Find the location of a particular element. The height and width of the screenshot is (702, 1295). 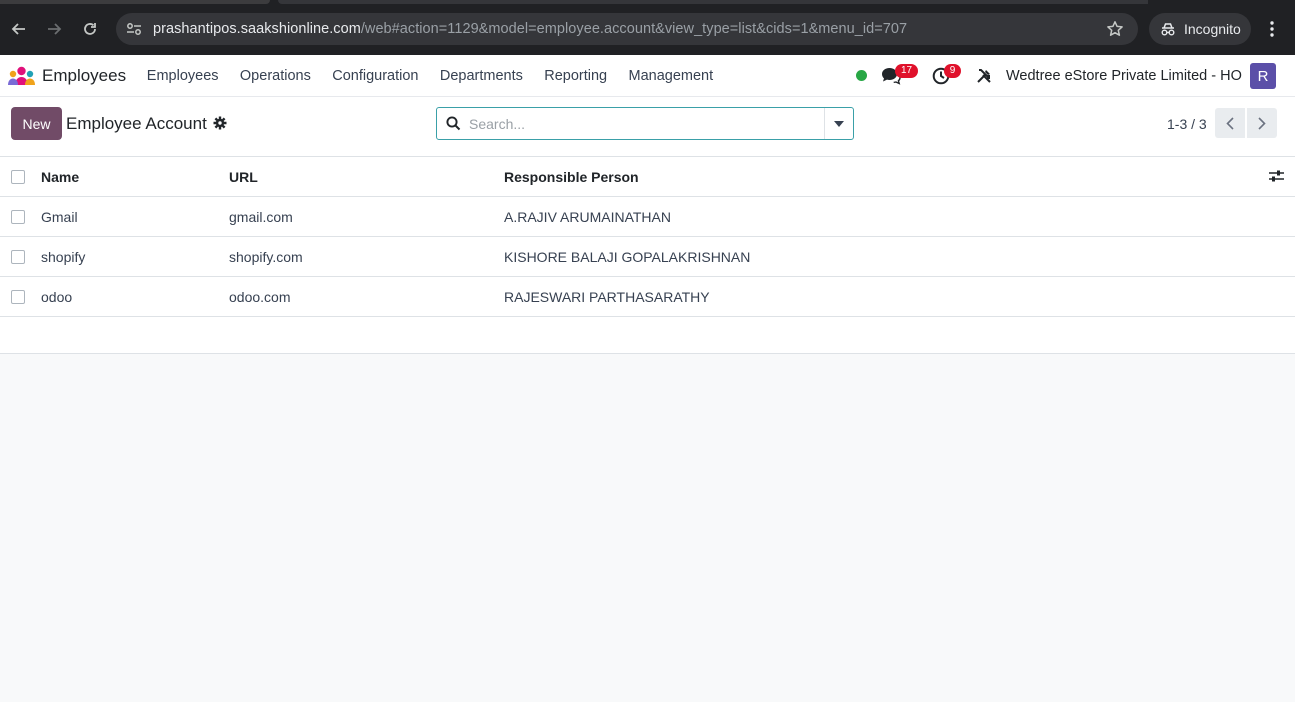

table-header: Name URL Responsible Person is located at coordinates (647, 177).